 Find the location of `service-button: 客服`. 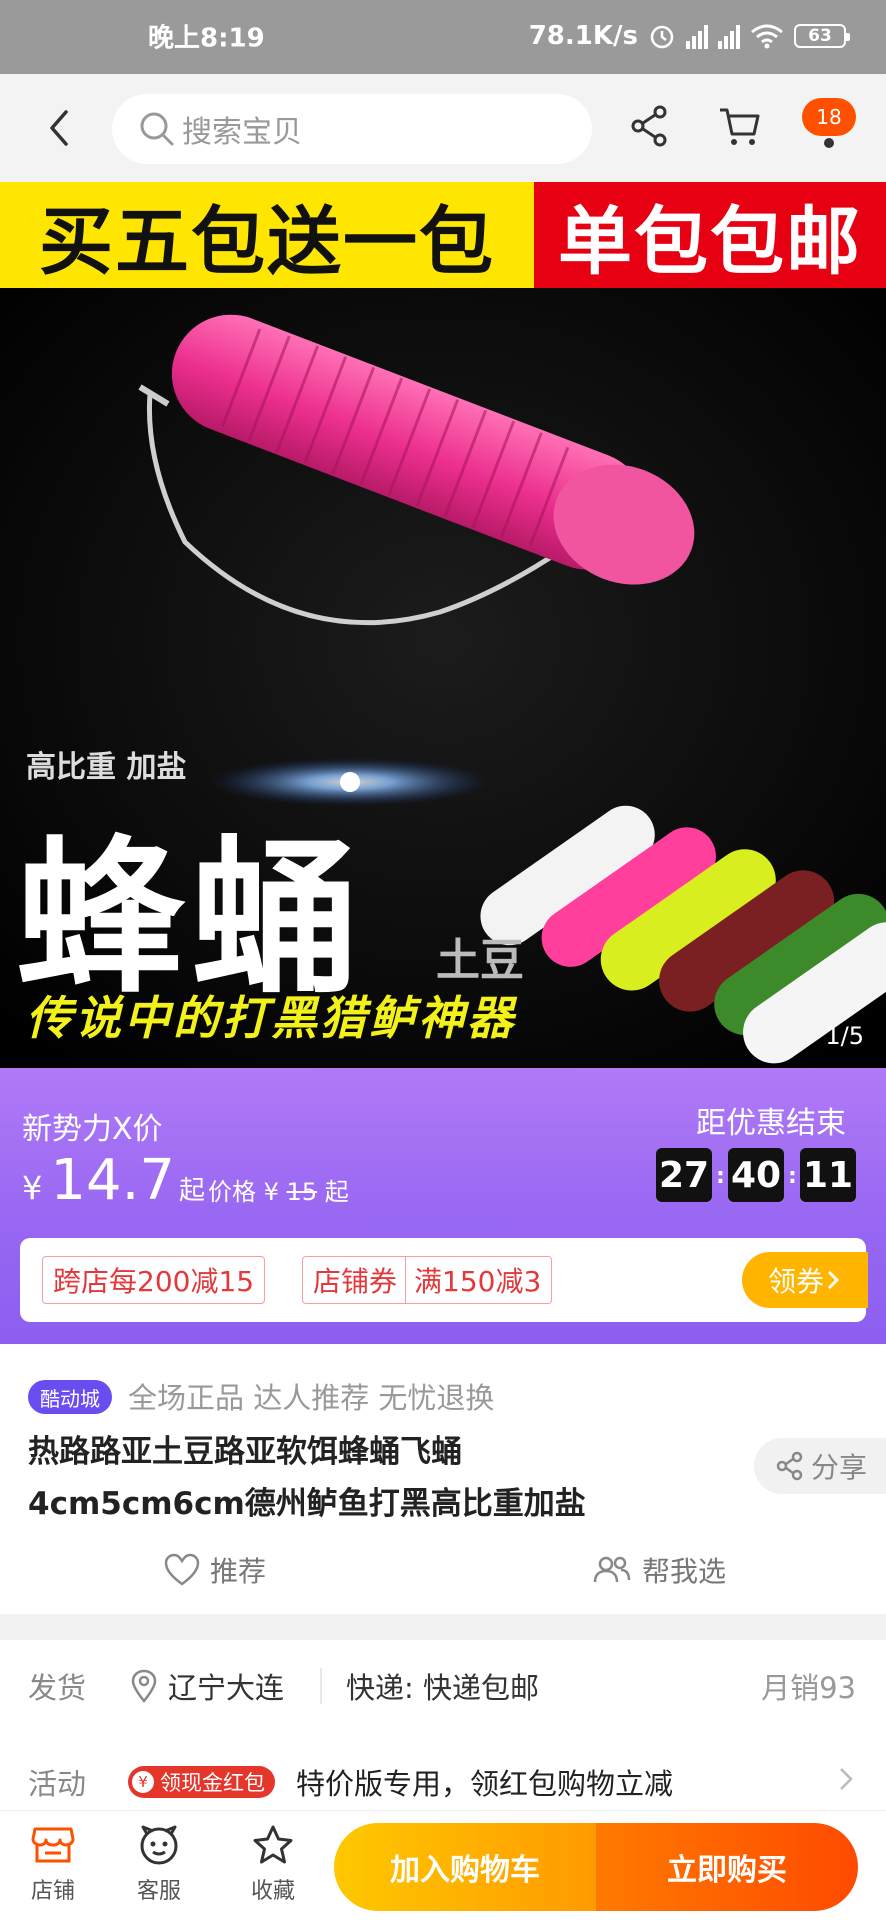

service-button: 客服 is located at coordinates (159, 1863).